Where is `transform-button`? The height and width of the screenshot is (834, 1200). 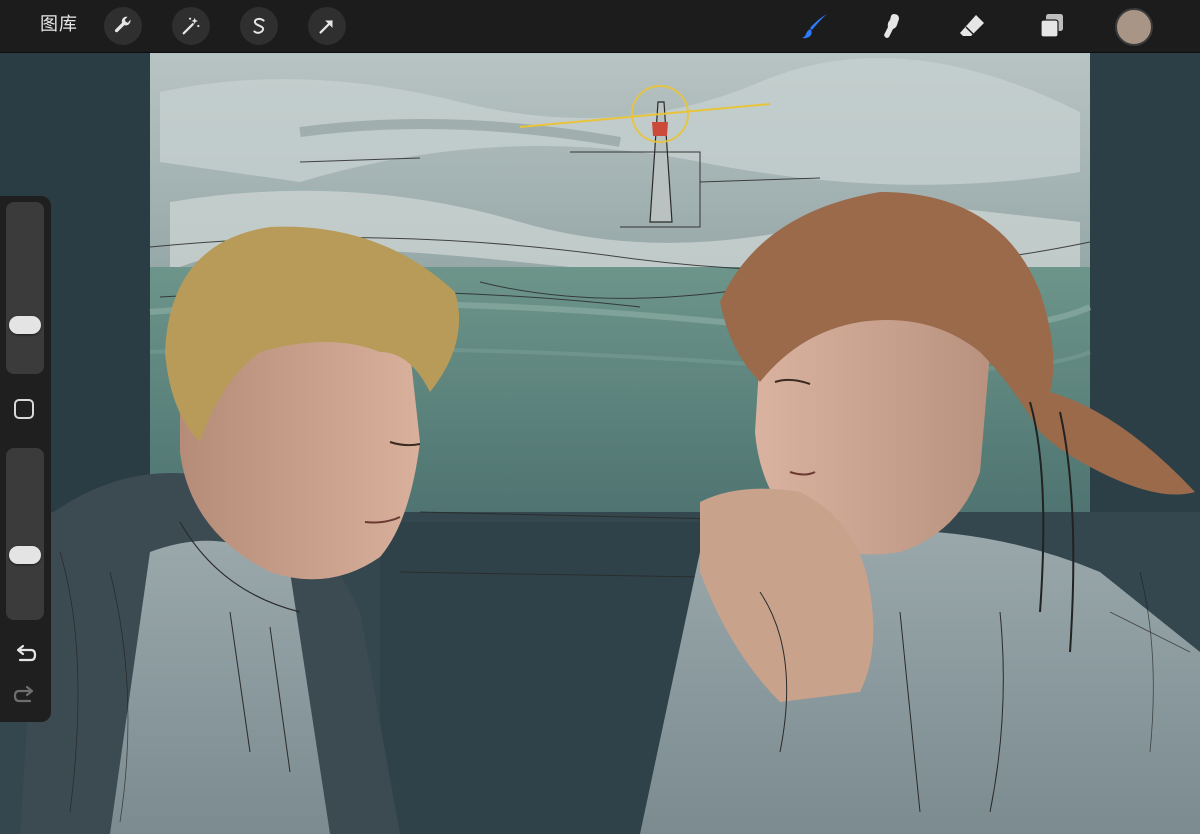
transform-button is located at coordinates (327, 26).